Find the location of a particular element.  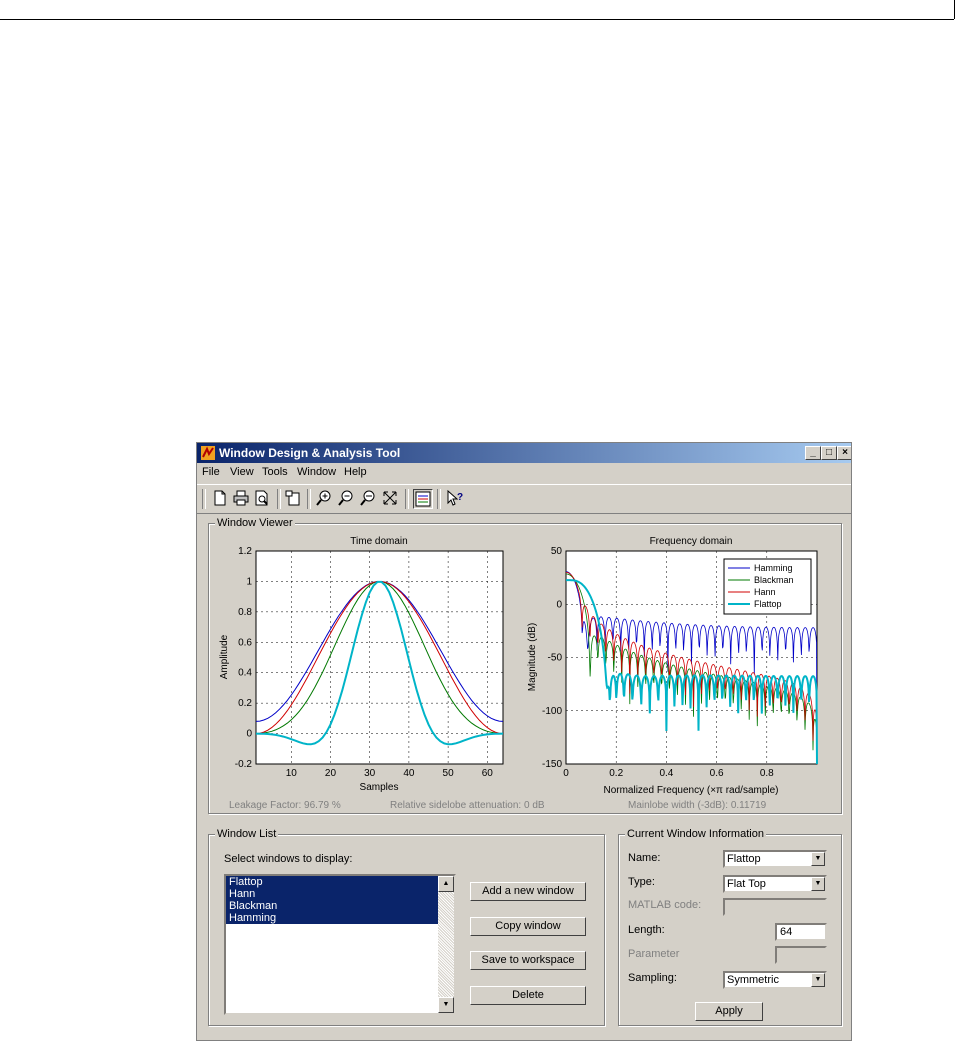

listbox-scrollbar: ▲ ▼ is located at coordinates (446, 944).